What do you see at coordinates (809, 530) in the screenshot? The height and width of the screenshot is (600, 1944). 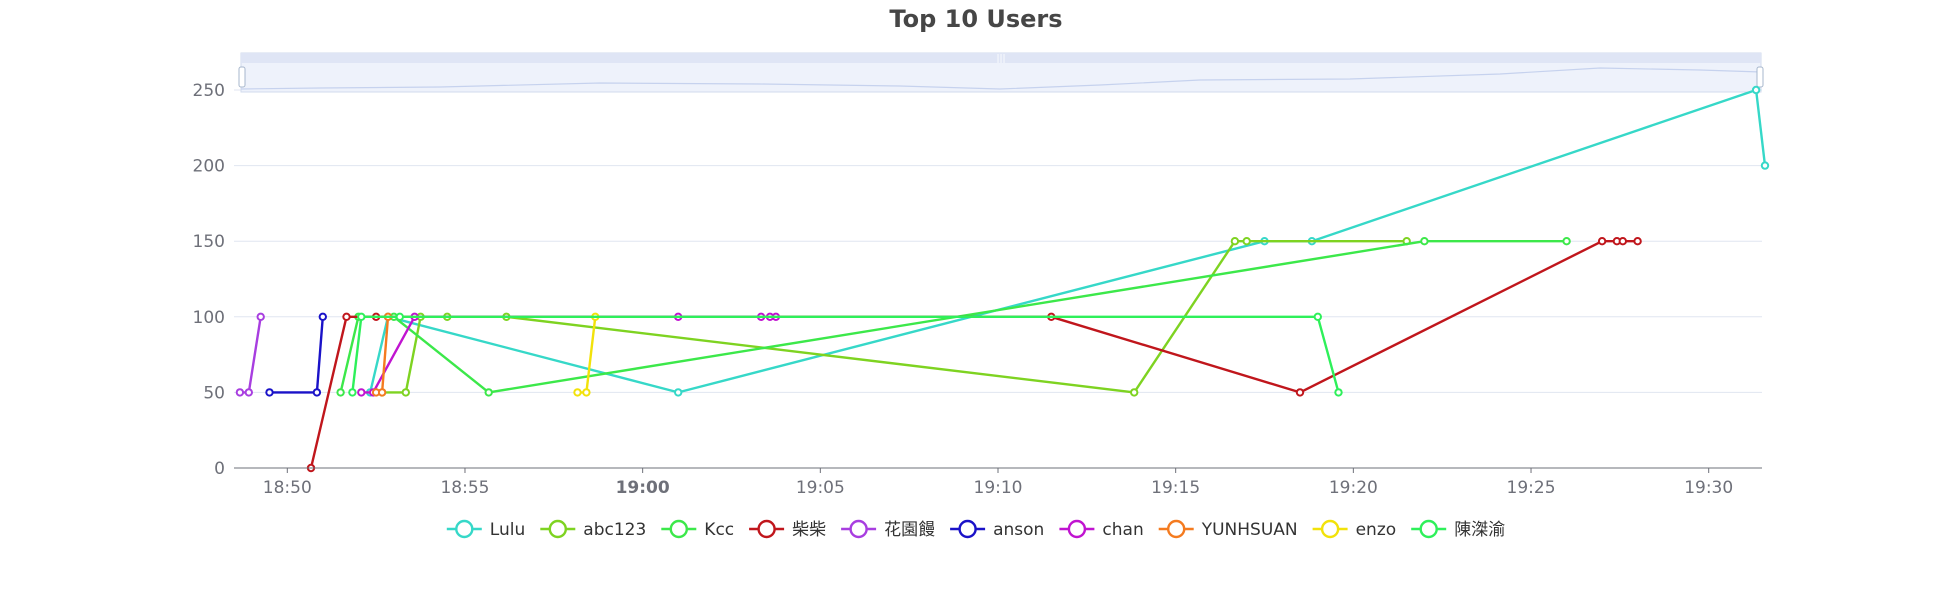 I see `legend-label: 柴柴` at bounding box center [809, 530].